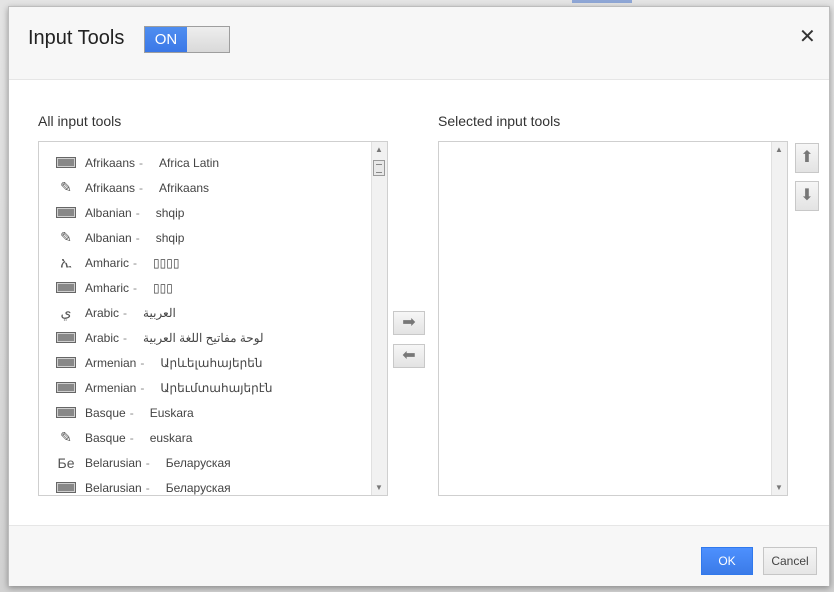 Image resolution: width=834 pixels, height=592 pixels. I want to click on selected-list-scrollbar: ▲ ▼, so click(779, 318).